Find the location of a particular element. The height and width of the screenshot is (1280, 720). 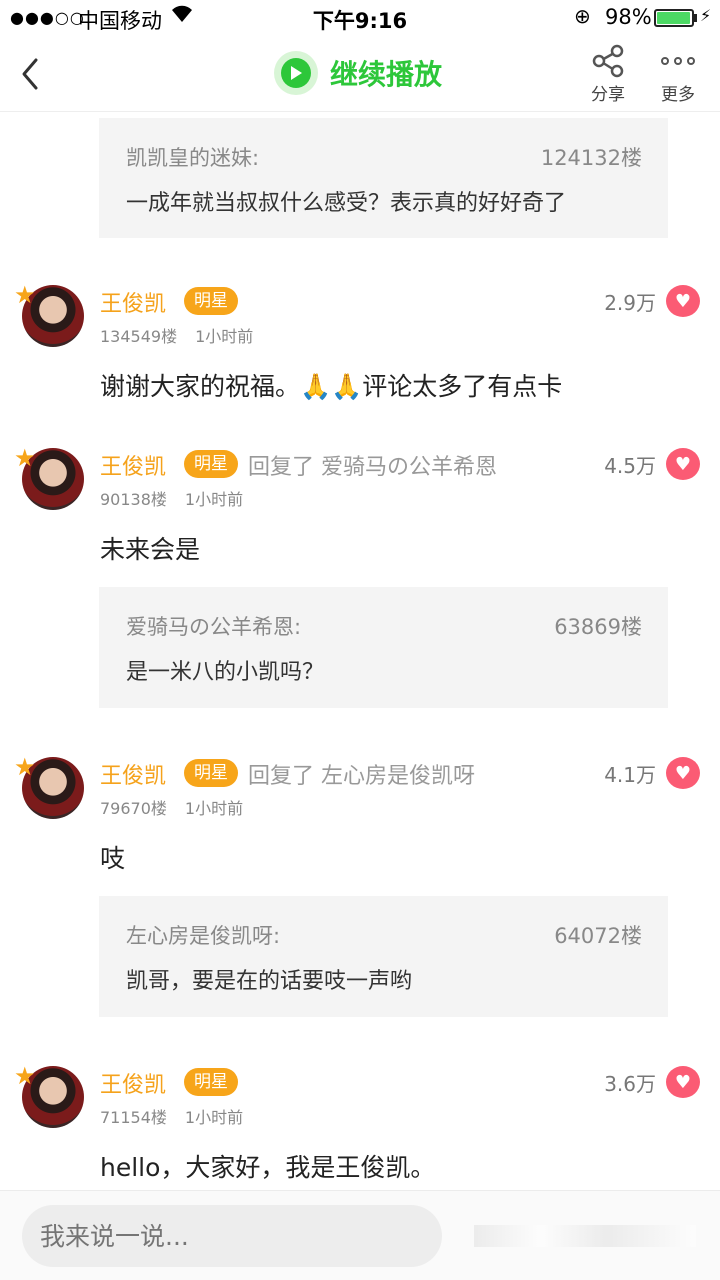

floor-number: 79670楼 is located at coordinates (133, 808).